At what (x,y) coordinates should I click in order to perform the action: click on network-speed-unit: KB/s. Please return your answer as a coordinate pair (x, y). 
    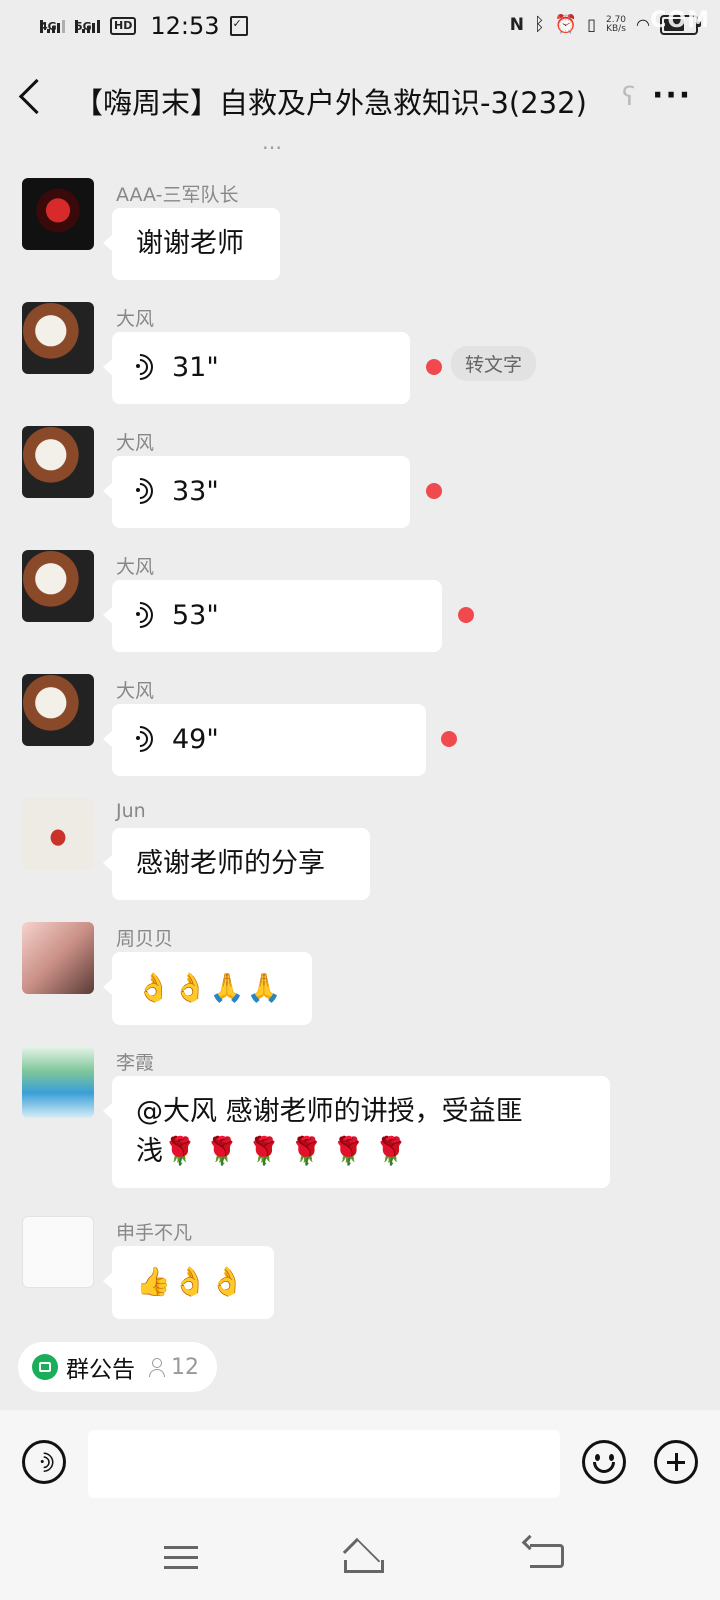
    Looking at the image, I should click on (616, 28).